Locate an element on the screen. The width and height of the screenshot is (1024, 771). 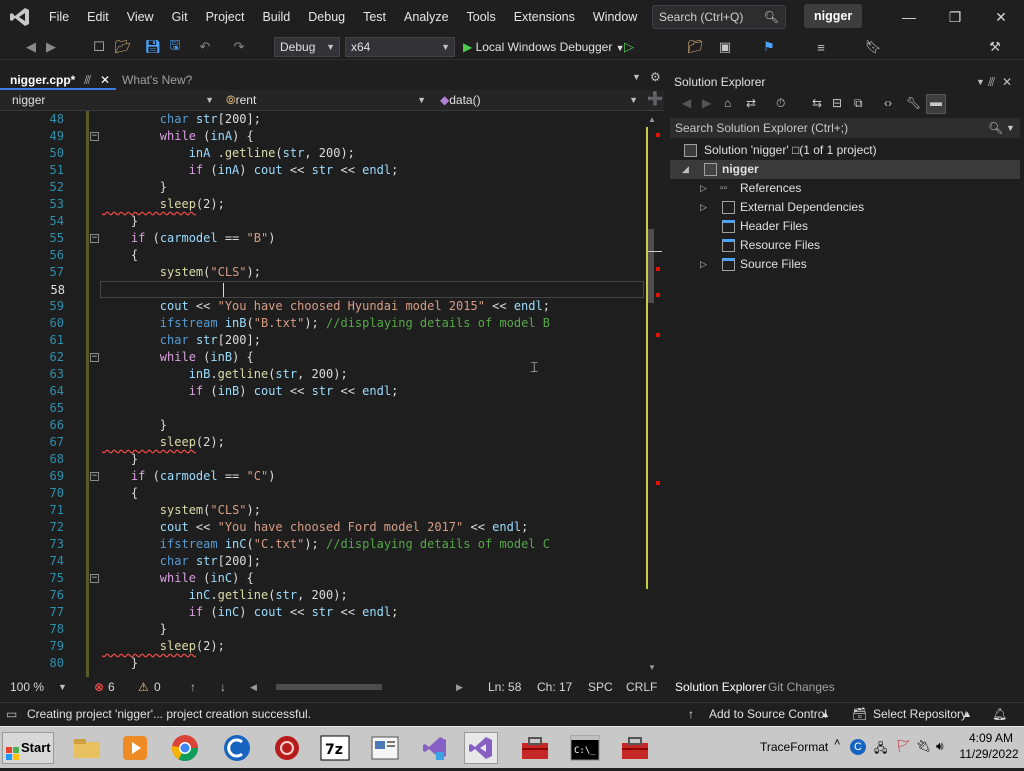
warning-icon: ⚠ is located at coordinates (143, 687).